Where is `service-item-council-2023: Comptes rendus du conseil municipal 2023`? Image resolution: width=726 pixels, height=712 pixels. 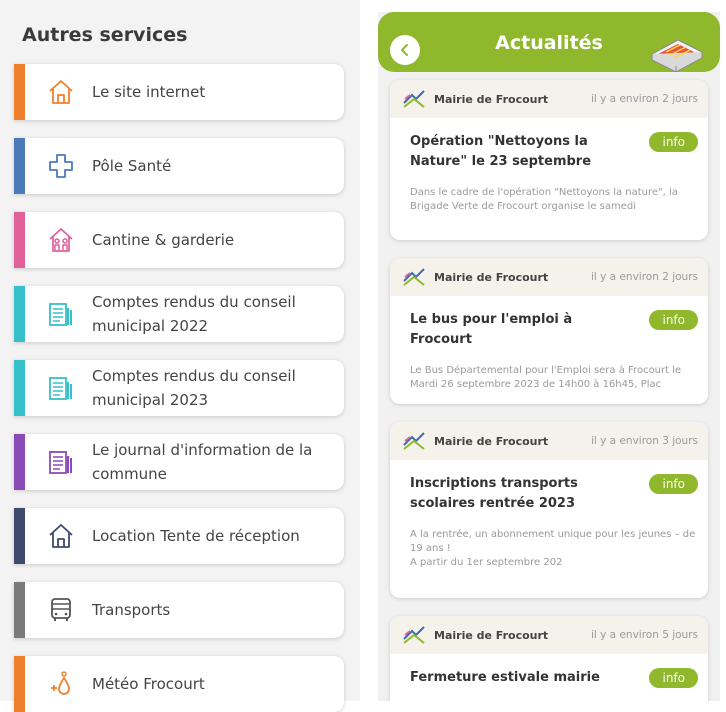 service-item-council-2023: Comptes rendus du conseil municipal 2023 is located at coordinates (179, 388).